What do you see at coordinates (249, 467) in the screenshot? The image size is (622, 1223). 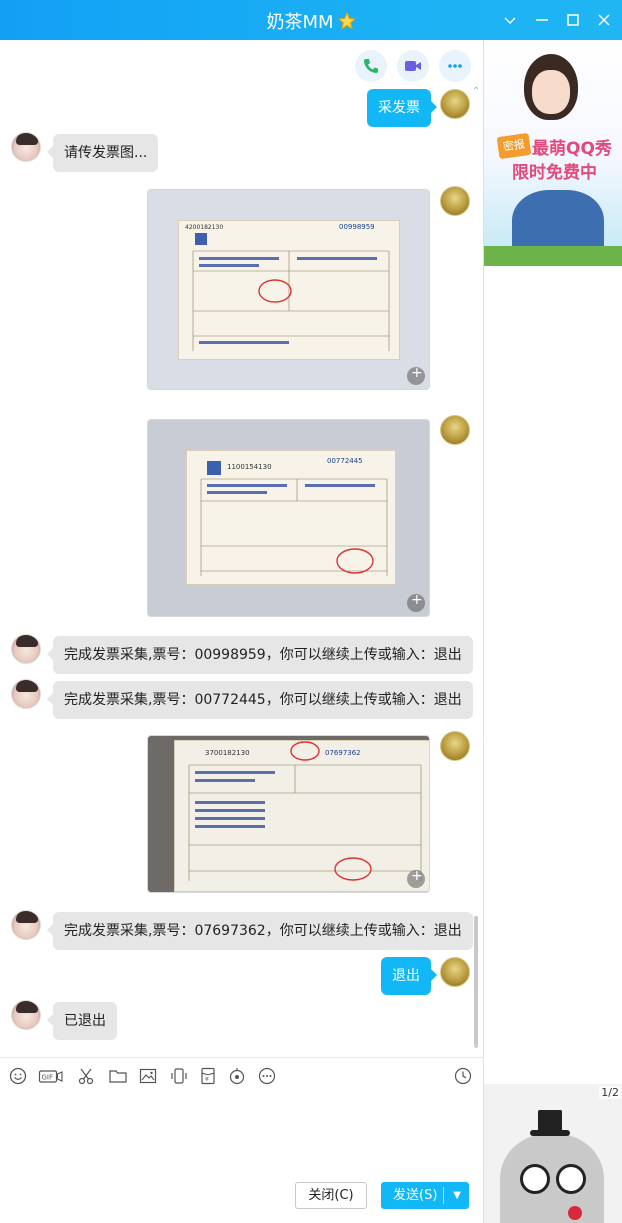 I see `invoice-code: 1100154130` at bounding box center [249, 467].